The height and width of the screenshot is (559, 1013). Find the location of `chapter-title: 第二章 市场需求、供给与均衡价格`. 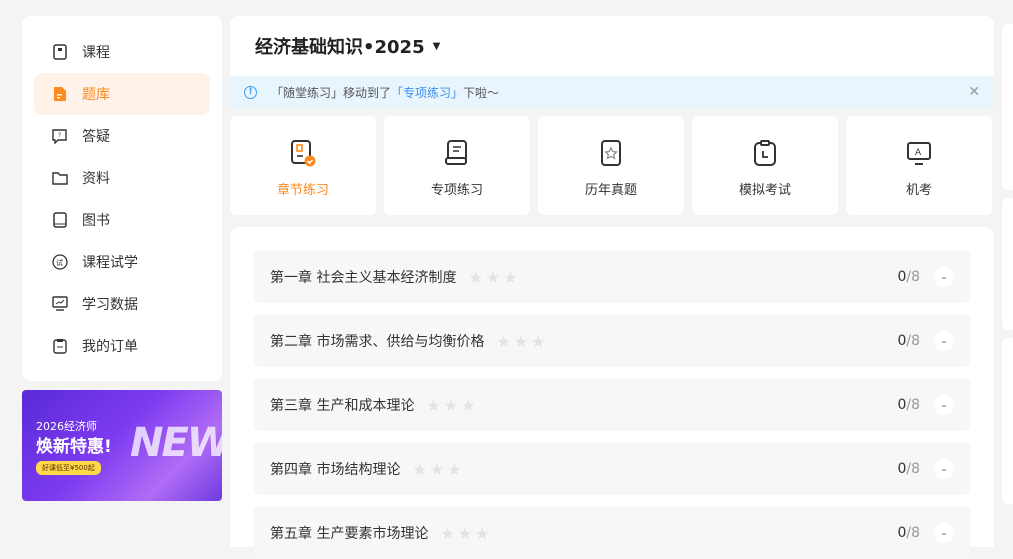

chapter-title: 第二章 市场需求、供给与均衡价格 is located at coordinates (377, 342).